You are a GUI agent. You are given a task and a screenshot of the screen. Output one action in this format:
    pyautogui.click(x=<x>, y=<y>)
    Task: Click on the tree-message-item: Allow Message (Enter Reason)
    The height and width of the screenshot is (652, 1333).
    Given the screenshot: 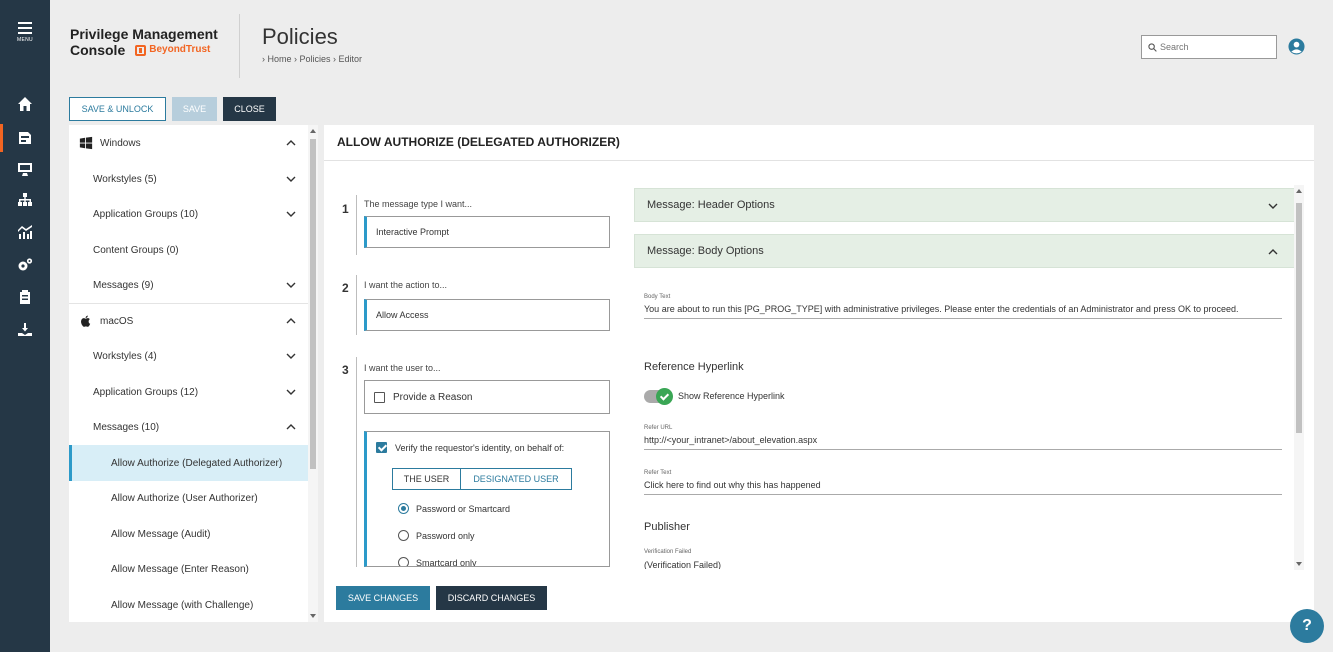 What is the action you would take?
    pyautogui.click(x=188, y=569)
    